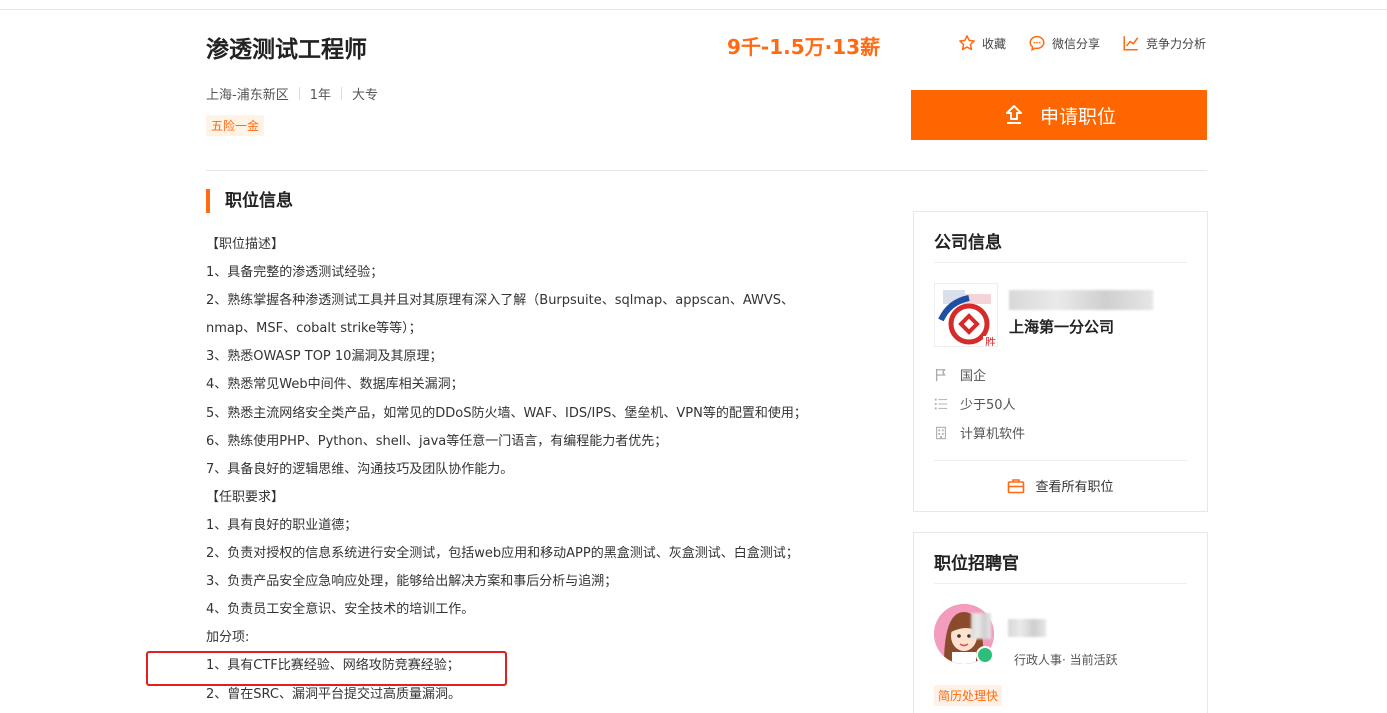 This screenshot has height=713, width=1387. What do you see at coordinates (324, 357) in the screenshot?
I see `desc-line: 3、熟悉OWASP TOP 10漏洞及其原理；` at bounding box center [324, 357].